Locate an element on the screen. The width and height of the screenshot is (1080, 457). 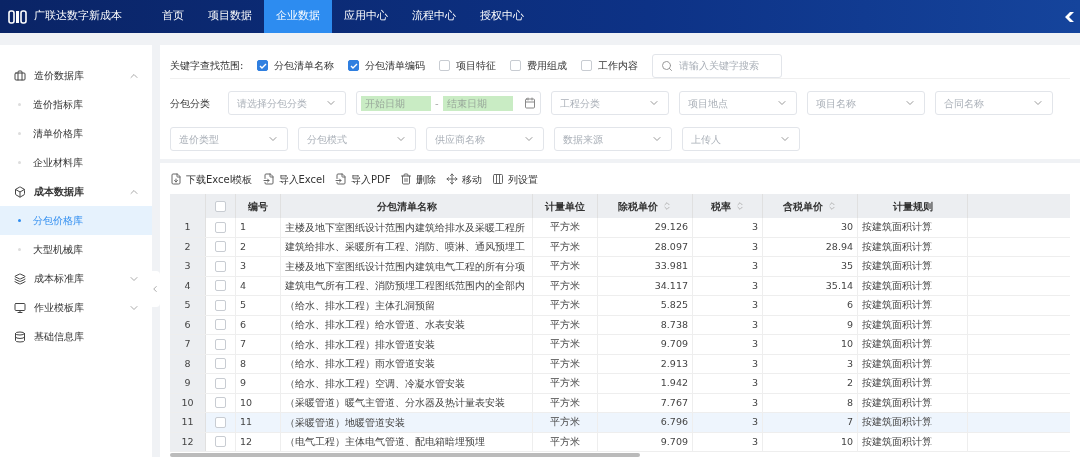
toolbar-button: 列设置 is located at coordinates (515, 179).